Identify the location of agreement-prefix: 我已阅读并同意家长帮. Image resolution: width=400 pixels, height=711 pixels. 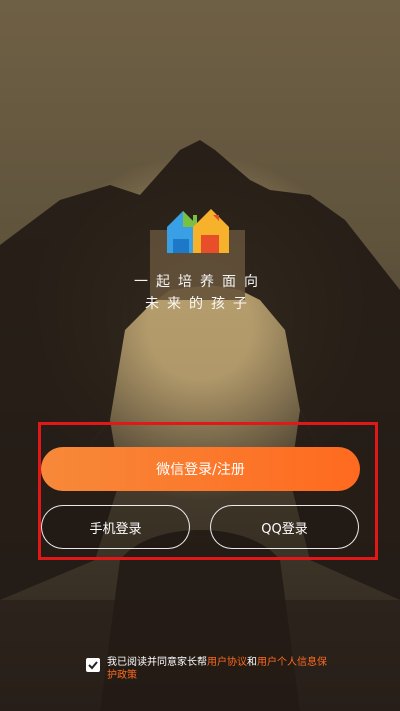
(157, 662).